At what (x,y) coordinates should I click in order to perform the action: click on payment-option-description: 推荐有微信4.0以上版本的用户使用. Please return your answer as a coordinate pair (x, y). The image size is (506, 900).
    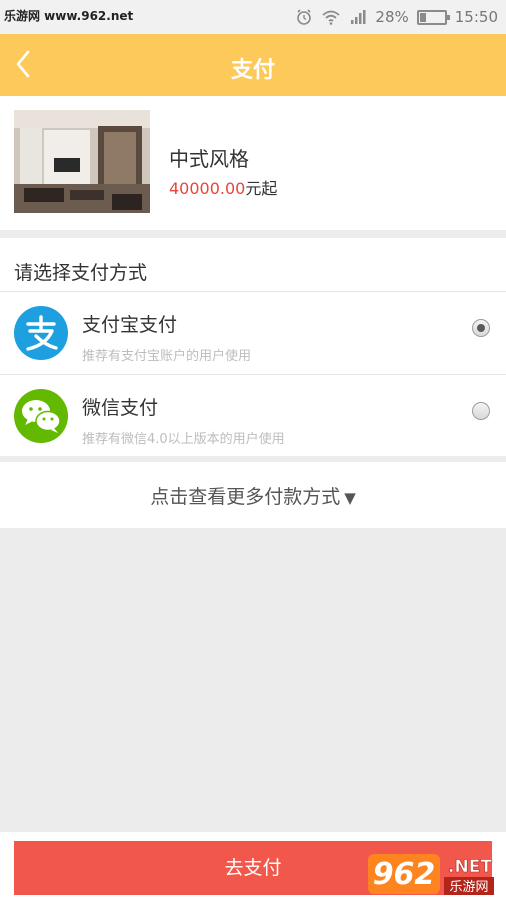
    Looking at the image, I should click on (183, 439).